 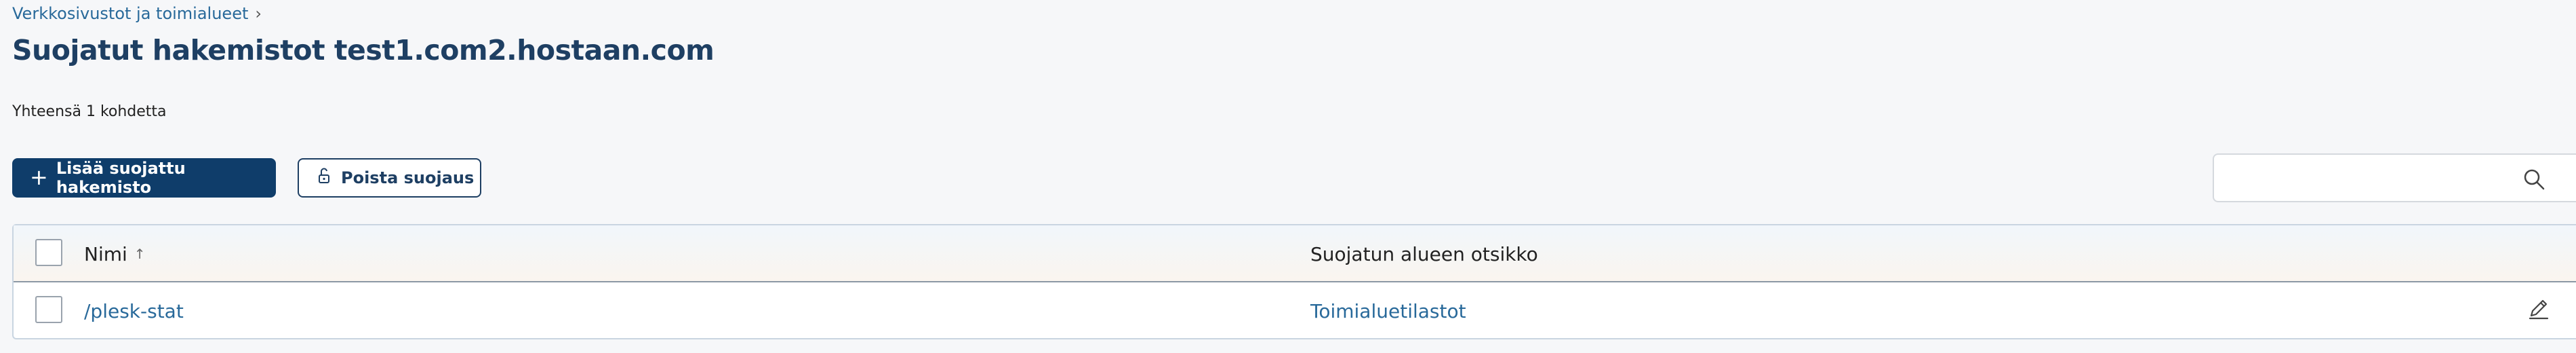 I want to click on remove-button-label: Poista suojaus, so click(x=408, y=178).